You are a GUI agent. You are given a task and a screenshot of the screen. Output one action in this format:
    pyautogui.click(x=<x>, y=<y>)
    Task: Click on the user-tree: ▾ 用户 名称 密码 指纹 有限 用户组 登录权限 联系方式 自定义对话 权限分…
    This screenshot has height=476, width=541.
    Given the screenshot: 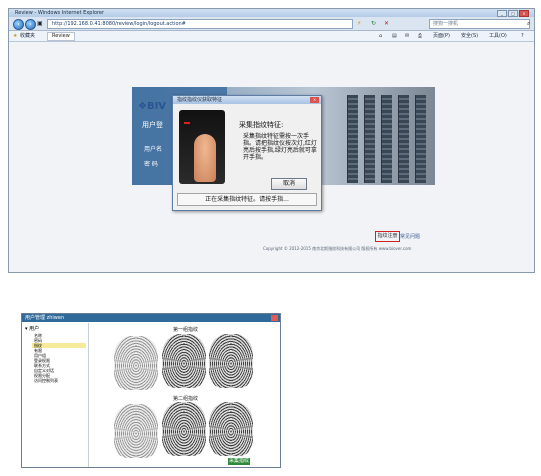 What is the action you would take?
    pyautogui.click(x=55, y=395)
    